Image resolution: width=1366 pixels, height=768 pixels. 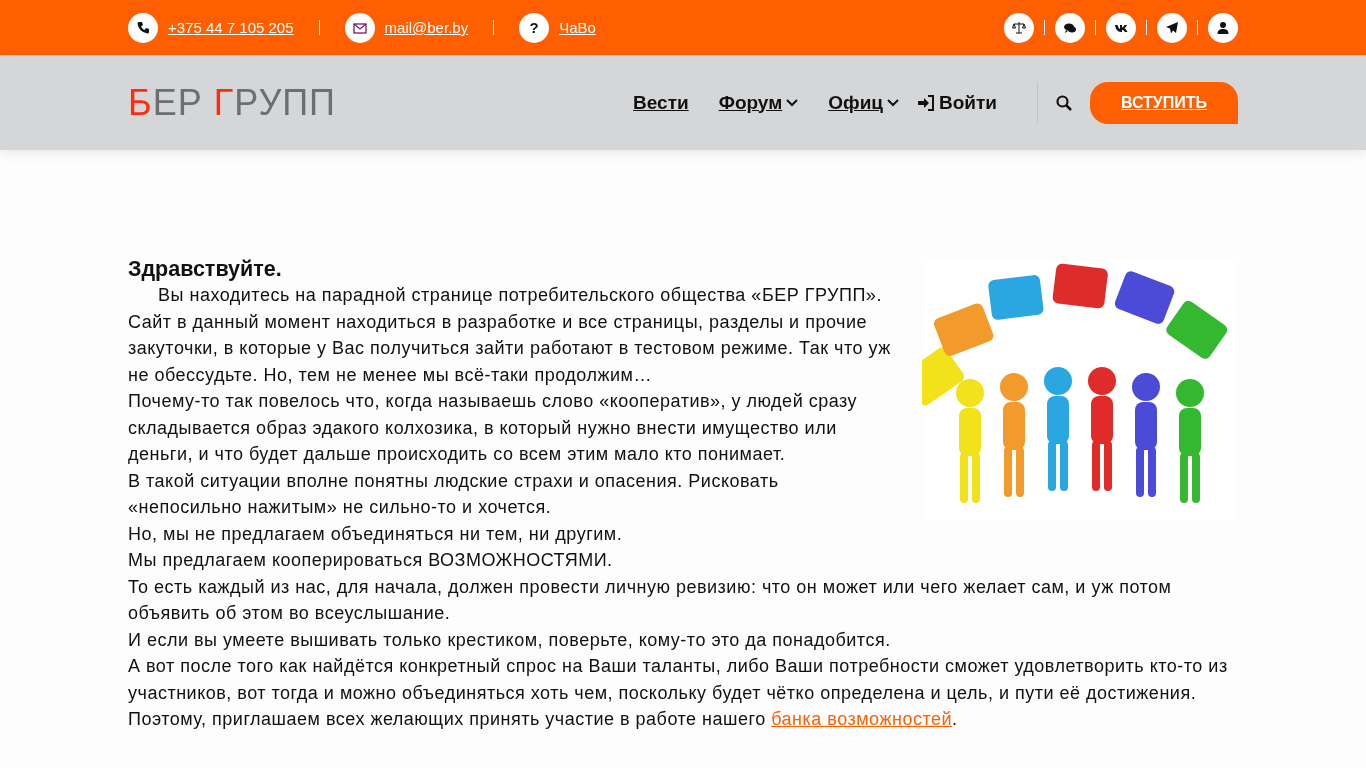 I want to click on paragraph: И если вы умеете вышивать только крестиком, поверьте, кому-то это да понадобится., so click(x=510, y=640).